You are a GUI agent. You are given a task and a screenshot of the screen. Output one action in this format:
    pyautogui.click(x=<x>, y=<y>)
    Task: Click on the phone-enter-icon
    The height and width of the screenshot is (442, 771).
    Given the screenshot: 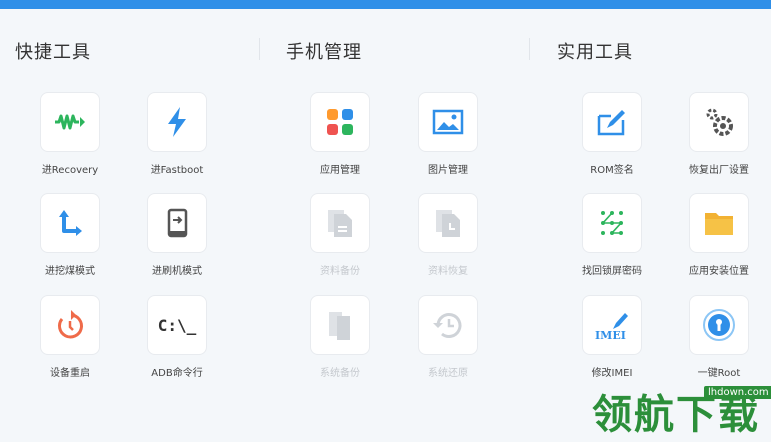 What is the action you would take?
    pyautogui.click(x=177, y=223)
    